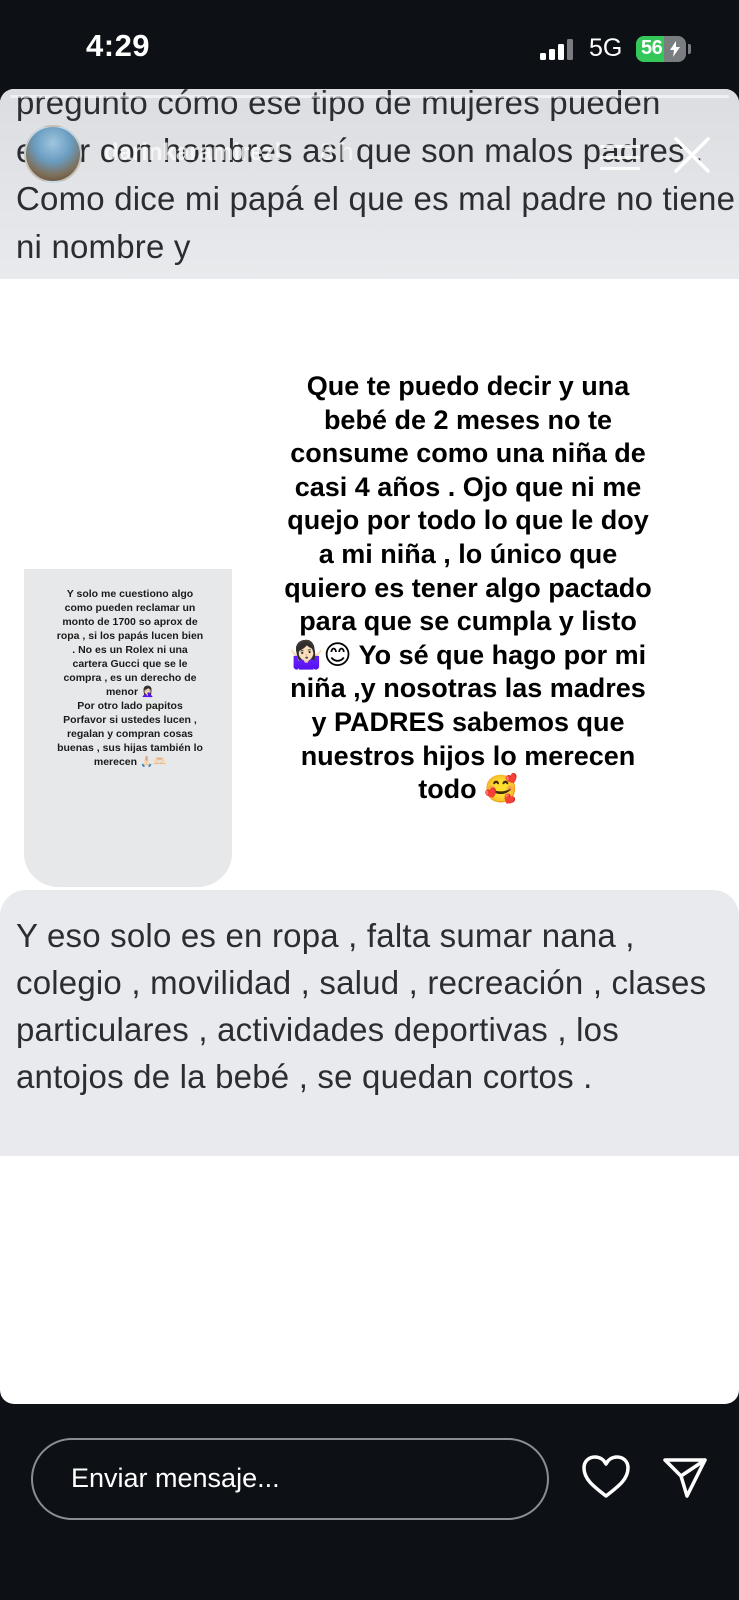 The width and height of the screenshot is (739, 1600). What do you see at coordinates (692, 155) in the screenshot?
I see `close-icon` at bounding box center [692, 155].